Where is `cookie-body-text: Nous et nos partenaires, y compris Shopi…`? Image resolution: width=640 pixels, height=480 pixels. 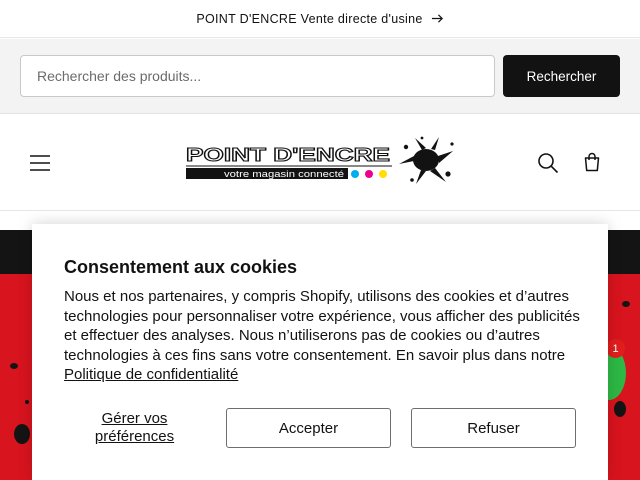
cookie-body-text: Nous et nos partenaires, y compris Shopi… is located at coordinates (322, 326).